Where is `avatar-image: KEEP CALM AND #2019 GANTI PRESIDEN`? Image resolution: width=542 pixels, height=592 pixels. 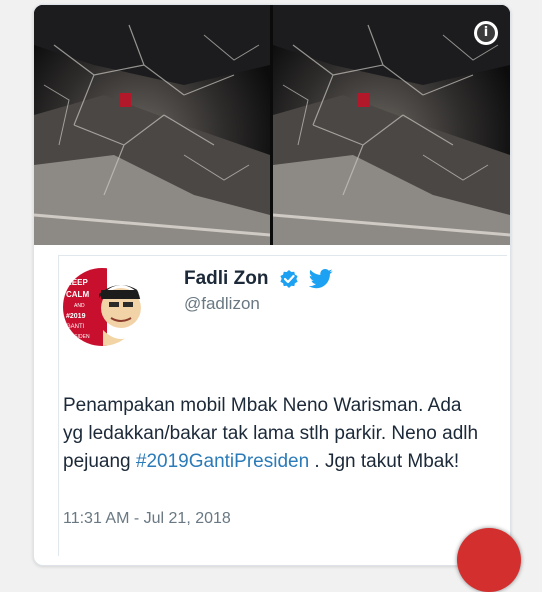 avatar-image: KEEP CALM AND #2019 GANTI PRESIDEN is located at coordinates (102, 307).